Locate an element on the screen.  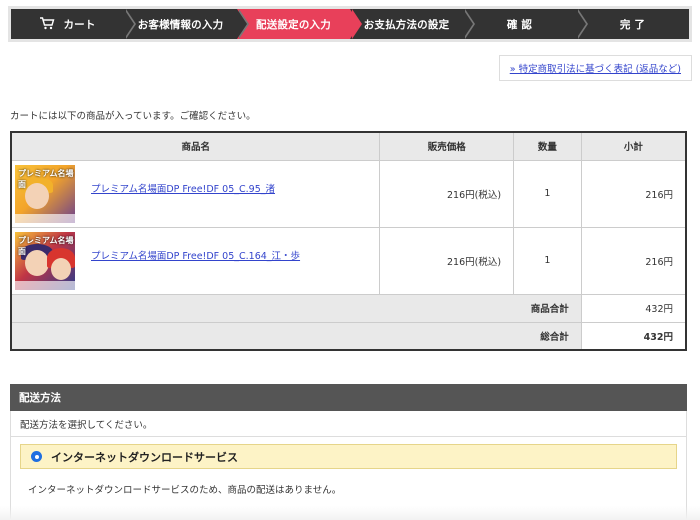
product-cell: プレミアム名場面 プレミアム名場面DP Free!DF 05_C.164_江・歩 is located at coordinates (195, 260).